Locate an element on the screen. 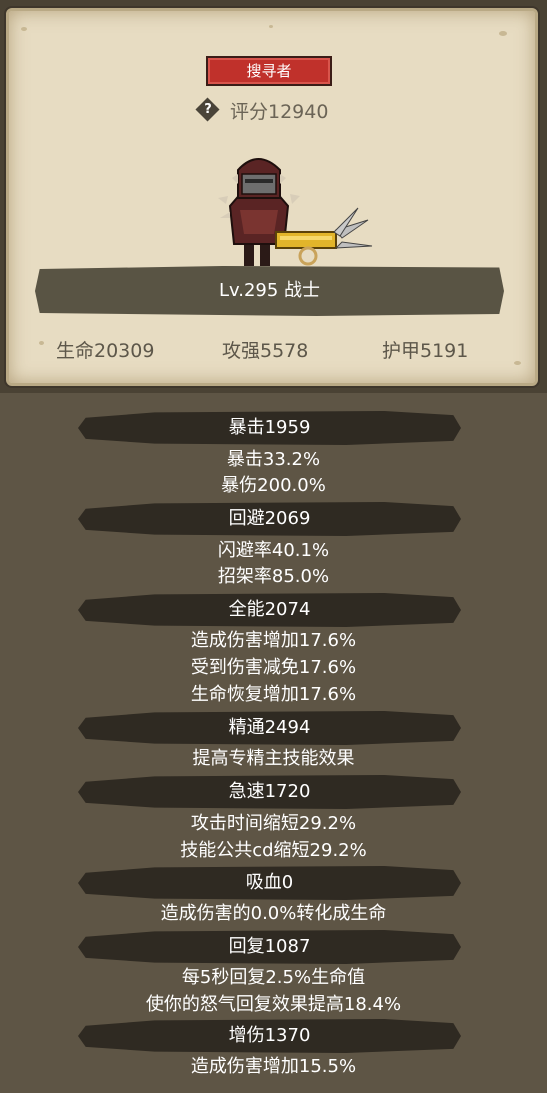  recovery-hp-line: 每5秒回复2.5%生命值 is located at coordinates (273, 977).